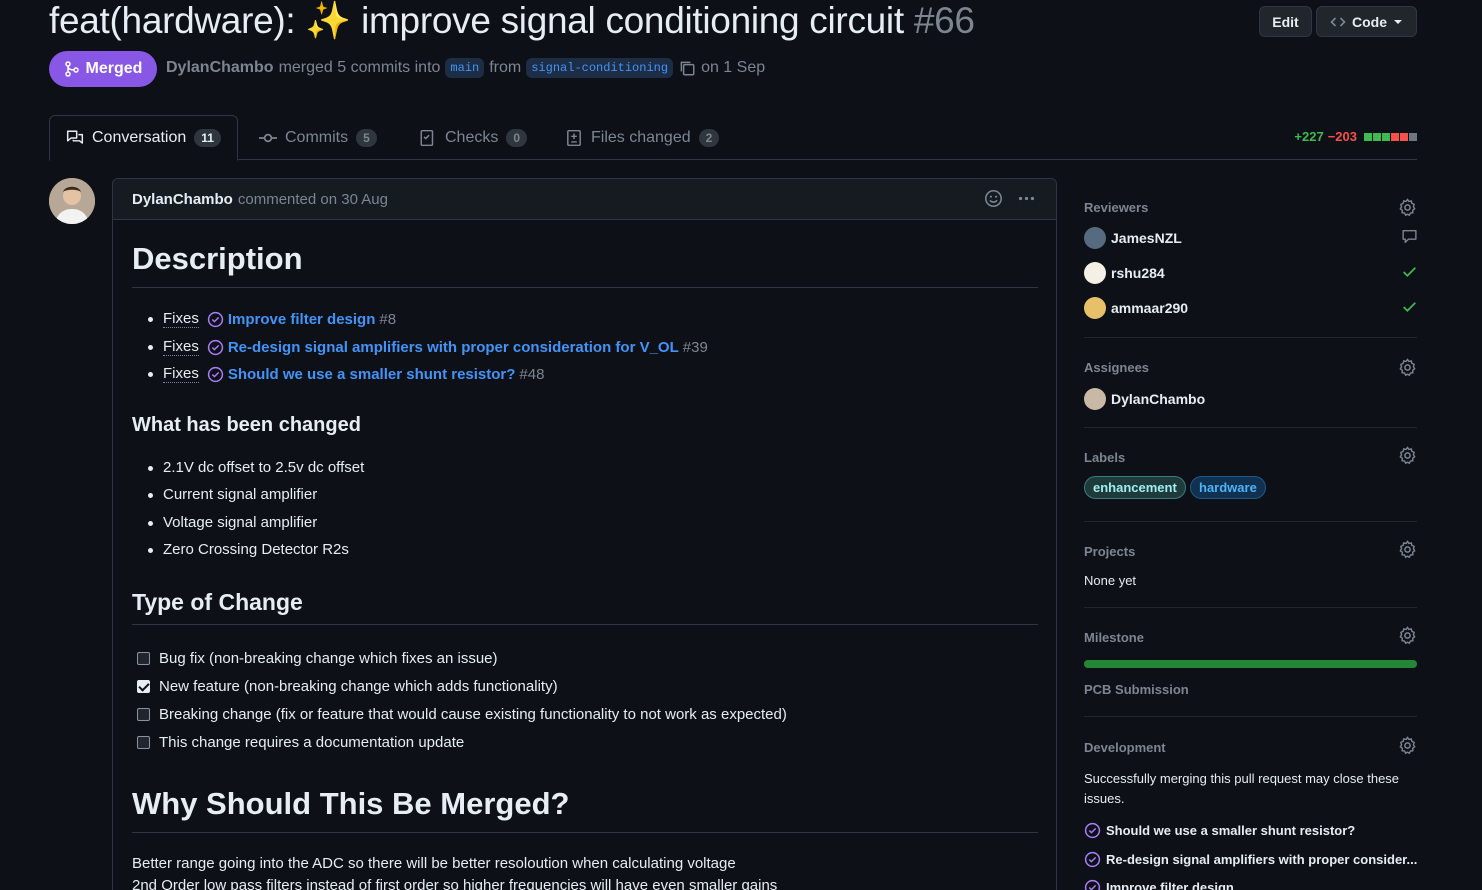 The height and width of the screenshot is (890, 1482). Describe the element at coordinates (264, 467) in the screenshot. I see `change-item: 2.1V dc offset to 2.5v dc offset` at that location.